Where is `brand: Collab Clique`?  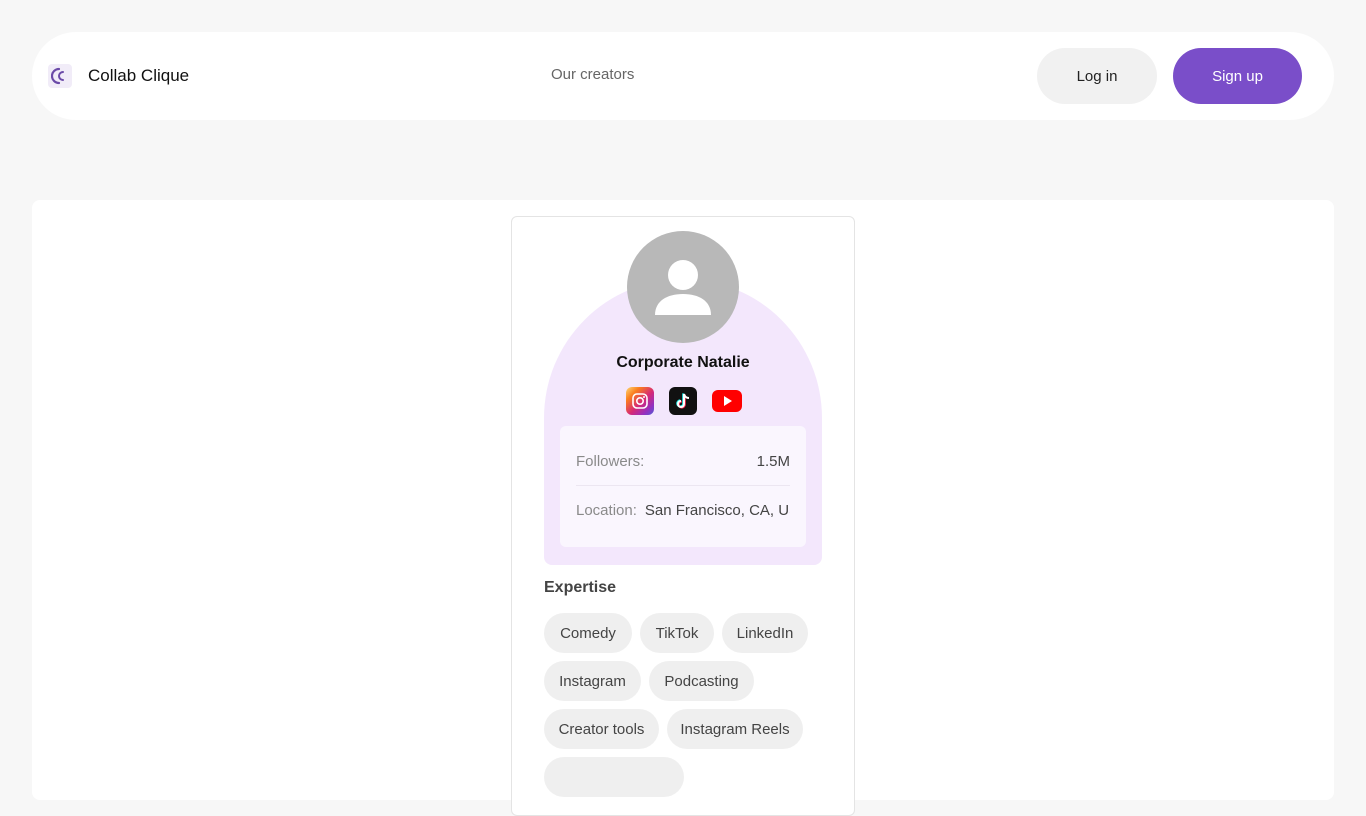 brand: Collab Clique is located at coordinates (118, 76).